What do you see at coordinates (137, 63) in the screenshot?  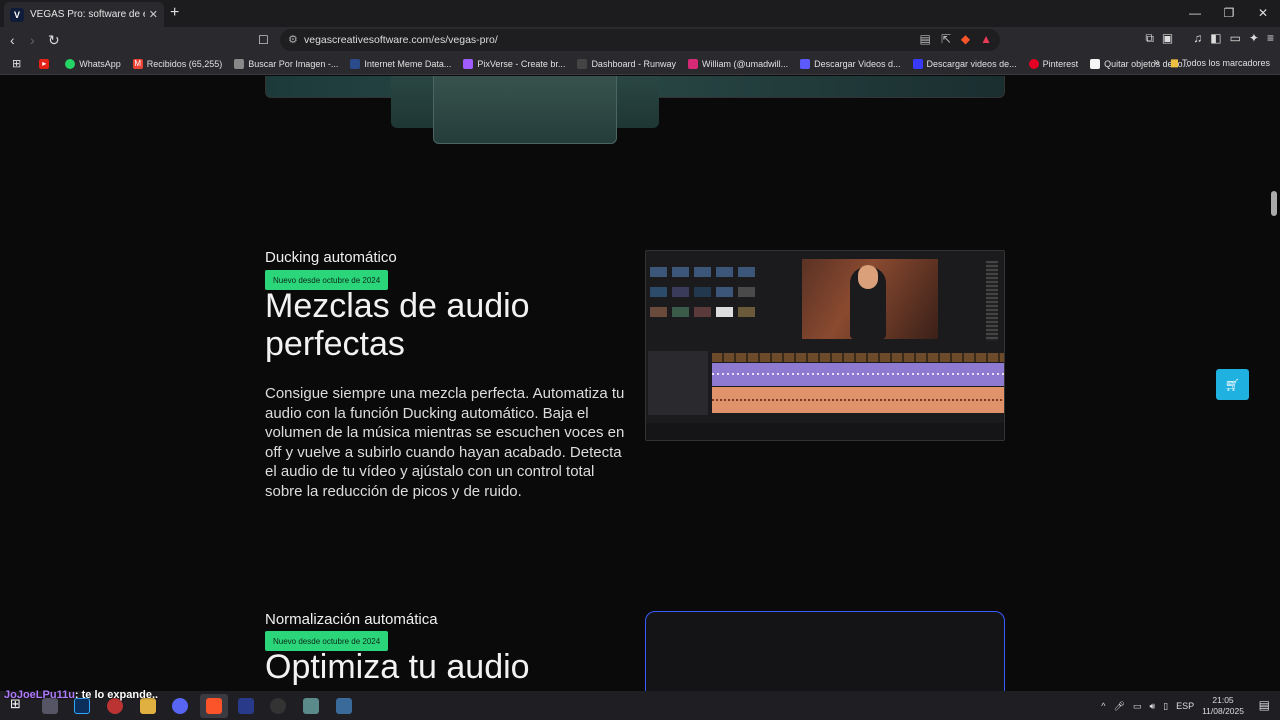 I see `gmail-icon: M` at bounding box center [137, 63].